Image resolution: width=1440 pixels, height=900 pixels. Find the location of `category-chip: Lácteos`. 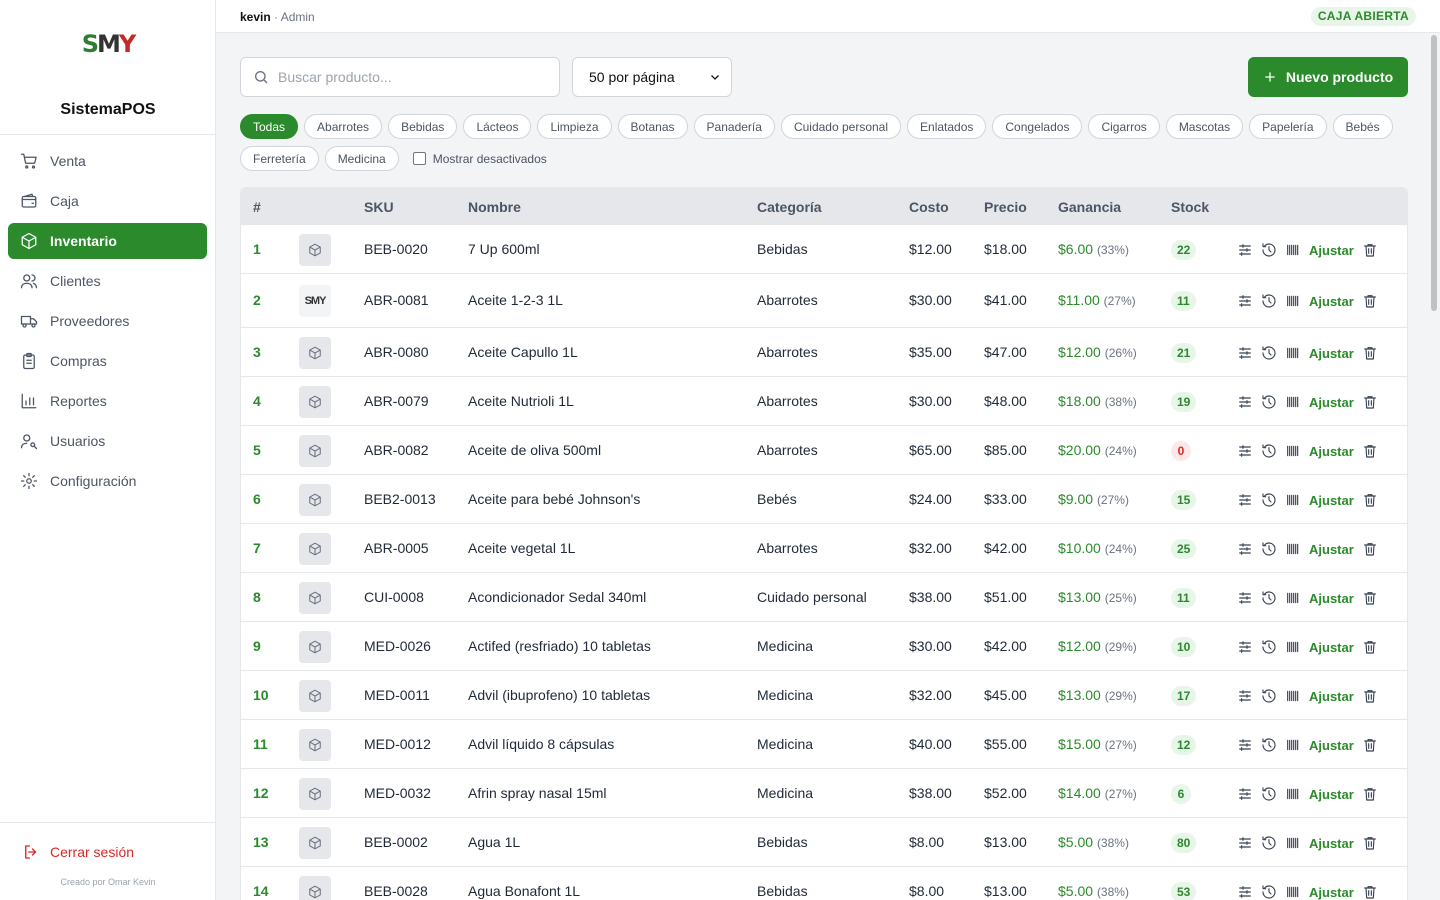

category-chip: Lácteos is located at coordinates (497, 126).